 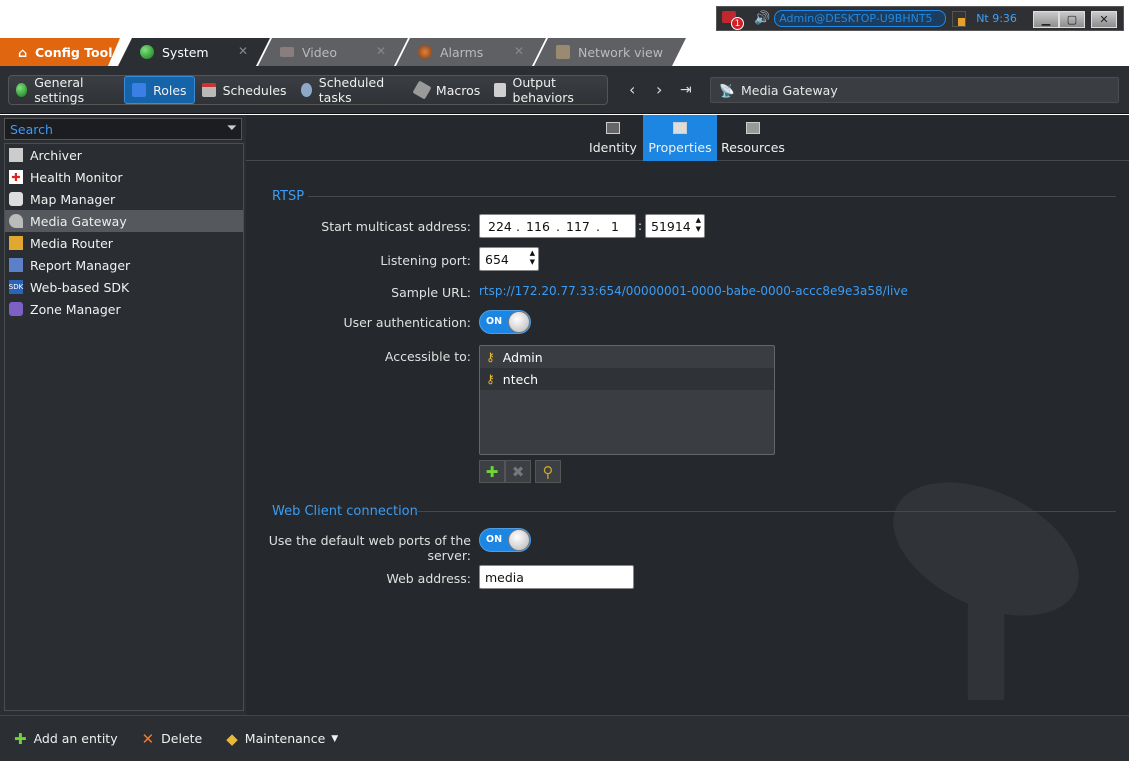 What do you see at coordinates (425, 260) in the screenshot?
I see `listening-port-label: Listening port:` at bounding box center [425, 260].